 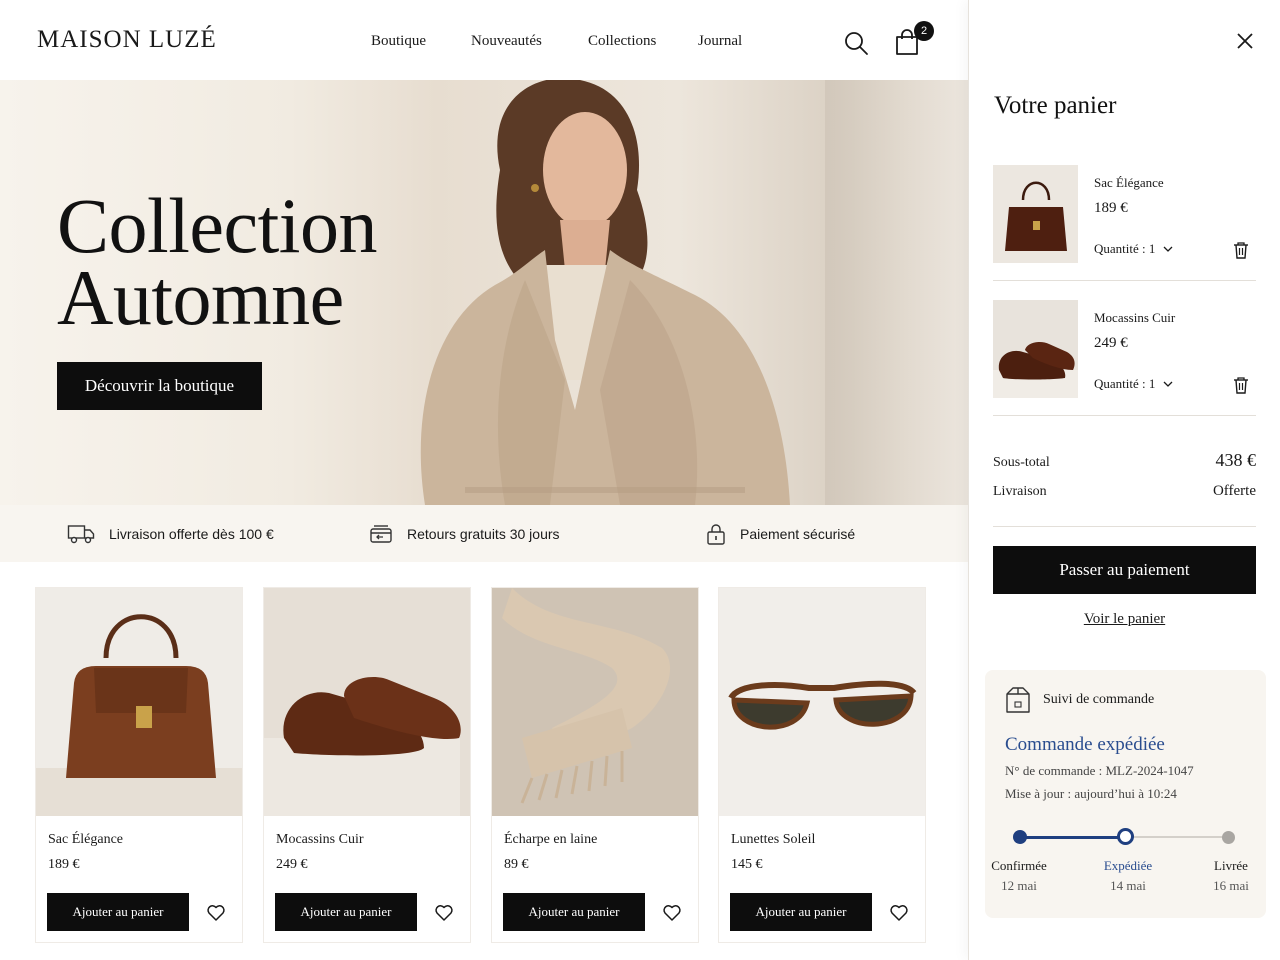 What do you see at coordinates (605, 292) in the screenshot?
I see `hero-model-image` at bounding box center [605, 292].